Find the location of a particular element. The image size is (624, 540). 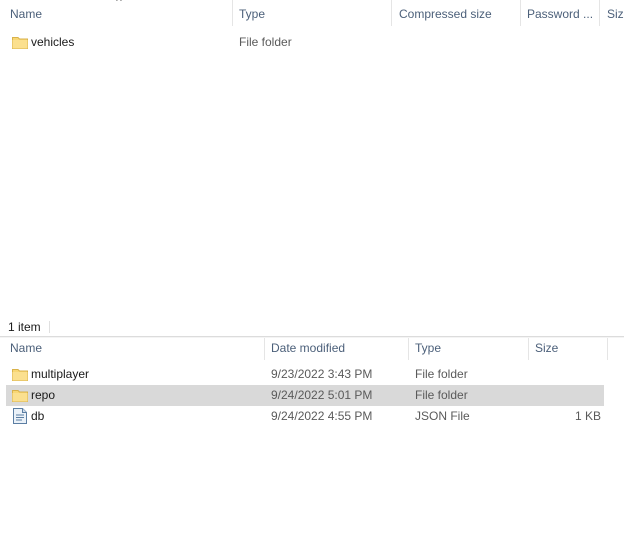

list-item-selected: repo 9/24/2022 5:01 PM File folder is located at coordinates (305, 395).